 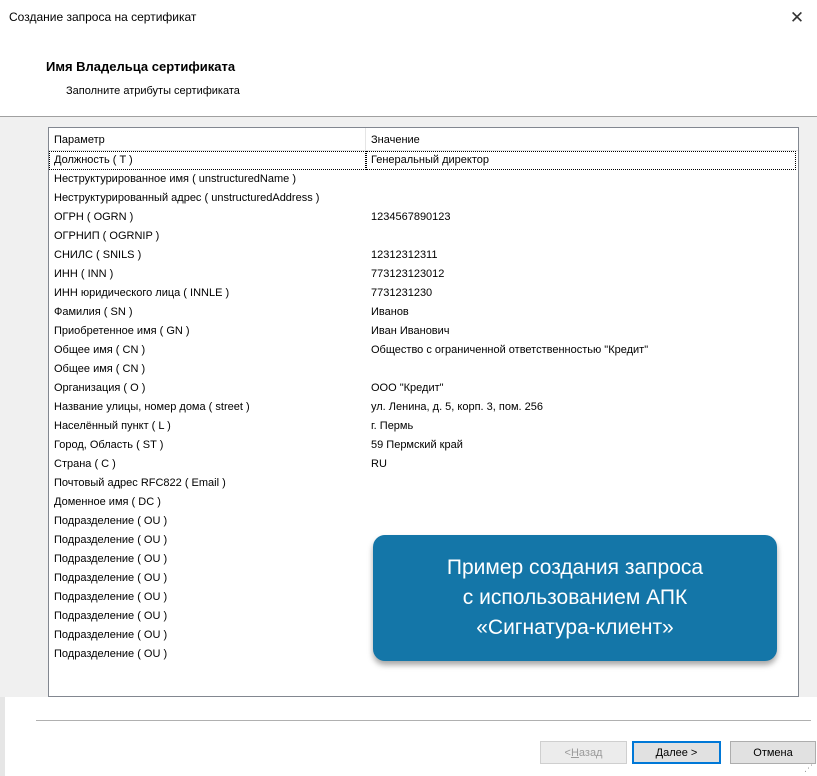 What do you see at coordinates (581, 255) in the screenshot?
I see `value-cell: 12312312311` at bounding box center [581, 255].